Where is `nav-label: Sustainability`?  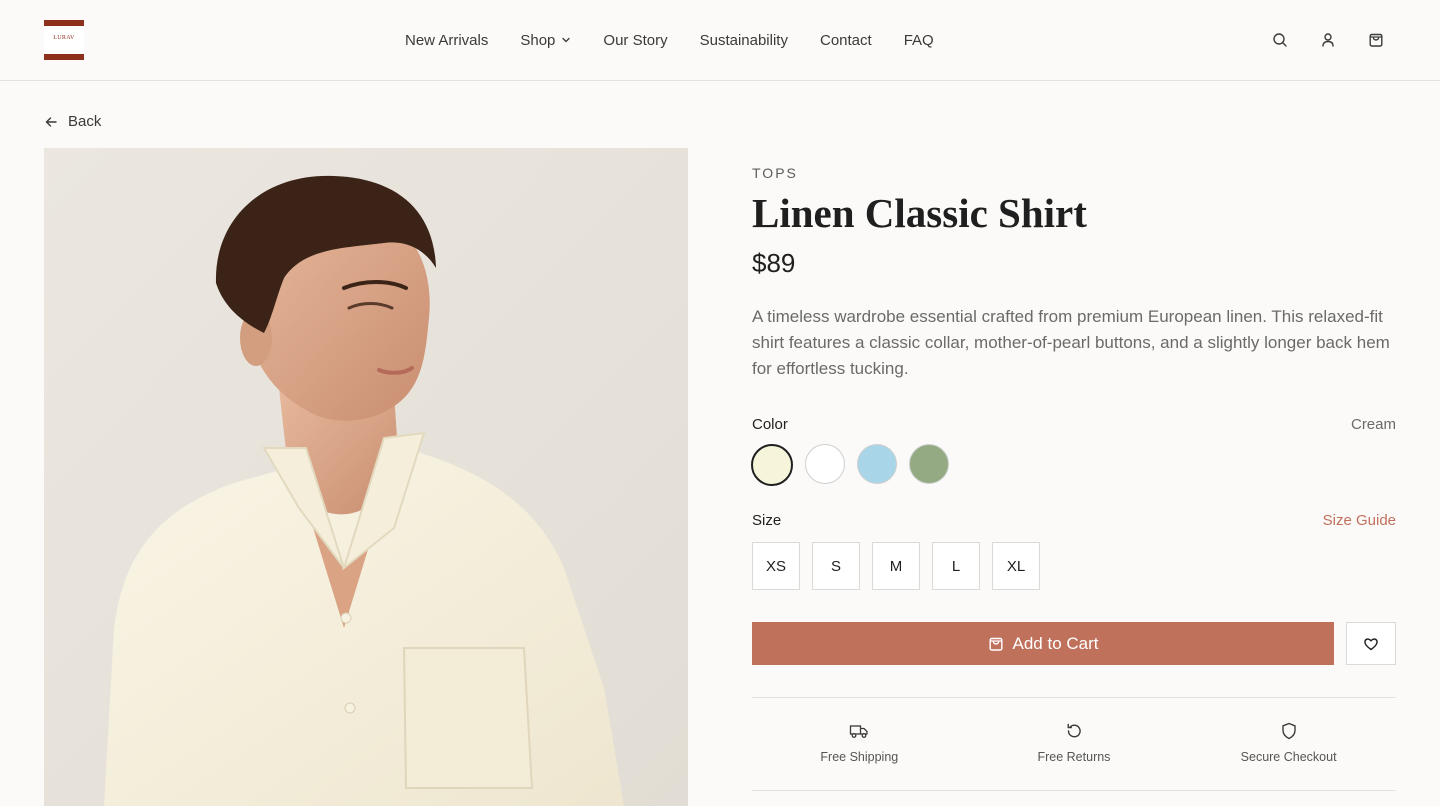 nav-label: Sustainability is located at coordinates (743, 40).